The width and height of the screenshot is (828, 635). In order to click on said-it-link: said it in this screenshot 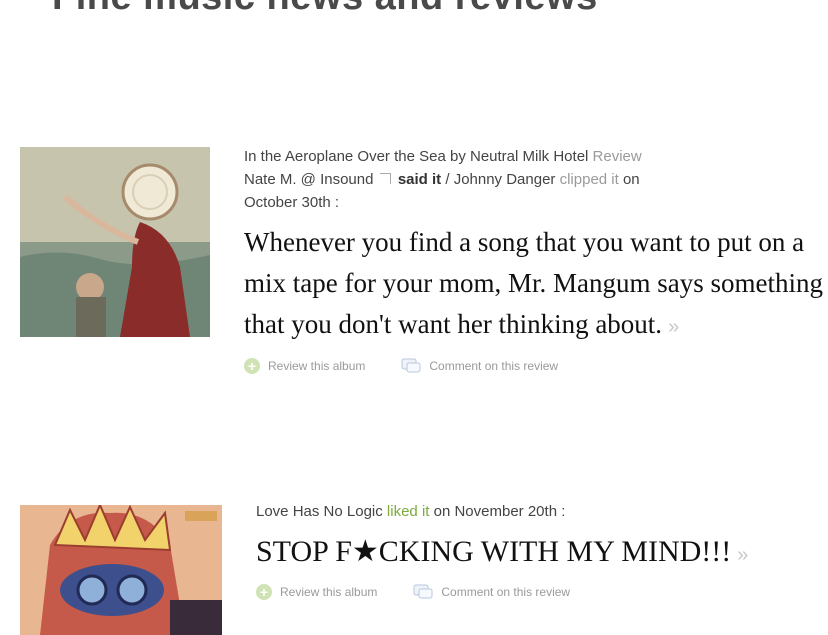, I will do `click(419, 179)`.